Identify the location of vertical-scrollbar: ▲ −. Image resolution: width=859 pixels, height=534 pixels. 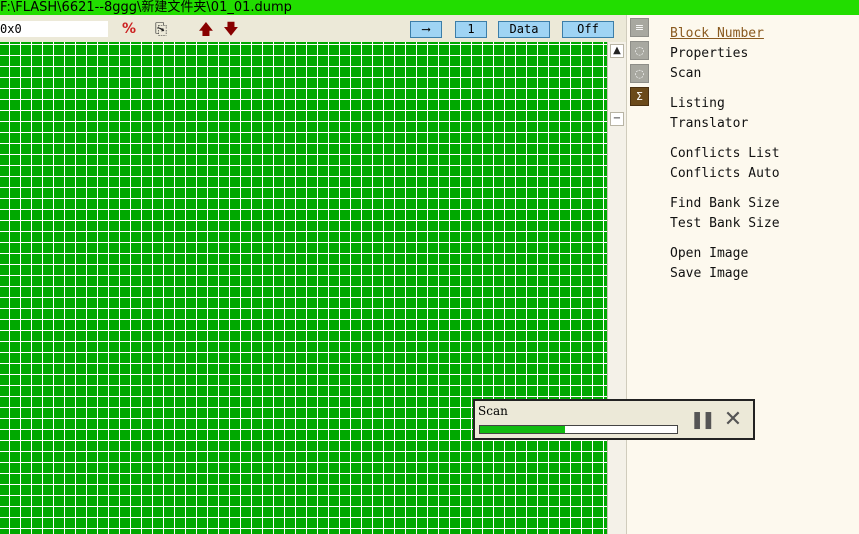
(616, 288).